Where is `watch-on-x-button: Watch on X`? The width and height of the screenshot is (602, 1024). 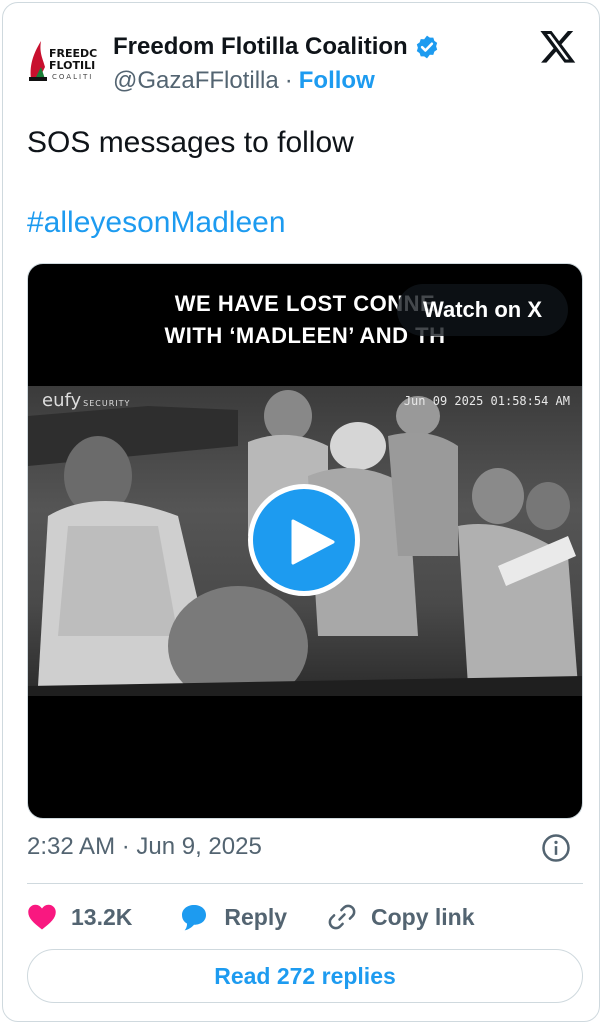
watch-on-x-button: Watch on X is located at coordinates (482, 310).